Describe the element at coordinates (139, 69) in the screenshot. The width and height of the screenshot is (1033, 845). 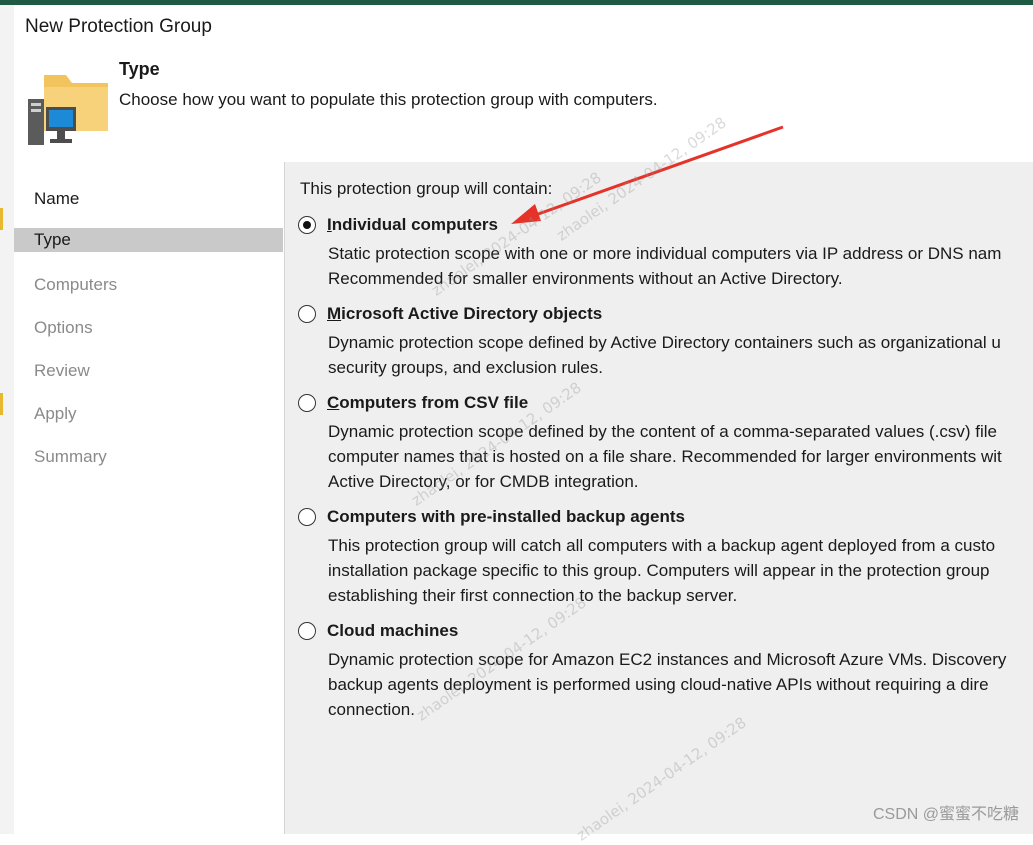
I see `step-heading: Type` at that location.